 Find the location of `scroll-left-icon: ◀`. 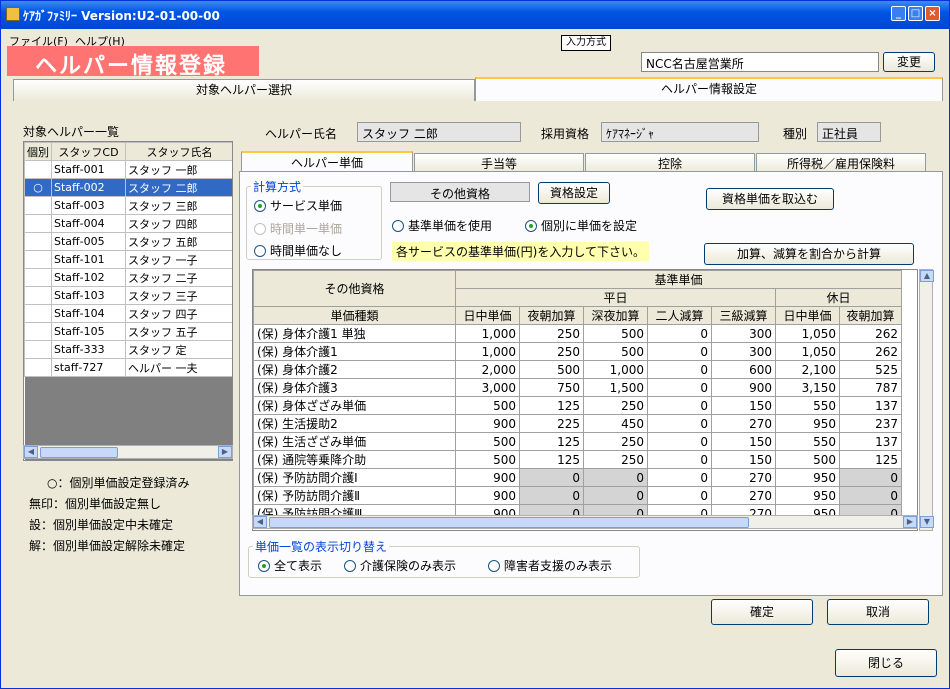

scroll-left-icon: ◀ is located at coordinates (31, 452).